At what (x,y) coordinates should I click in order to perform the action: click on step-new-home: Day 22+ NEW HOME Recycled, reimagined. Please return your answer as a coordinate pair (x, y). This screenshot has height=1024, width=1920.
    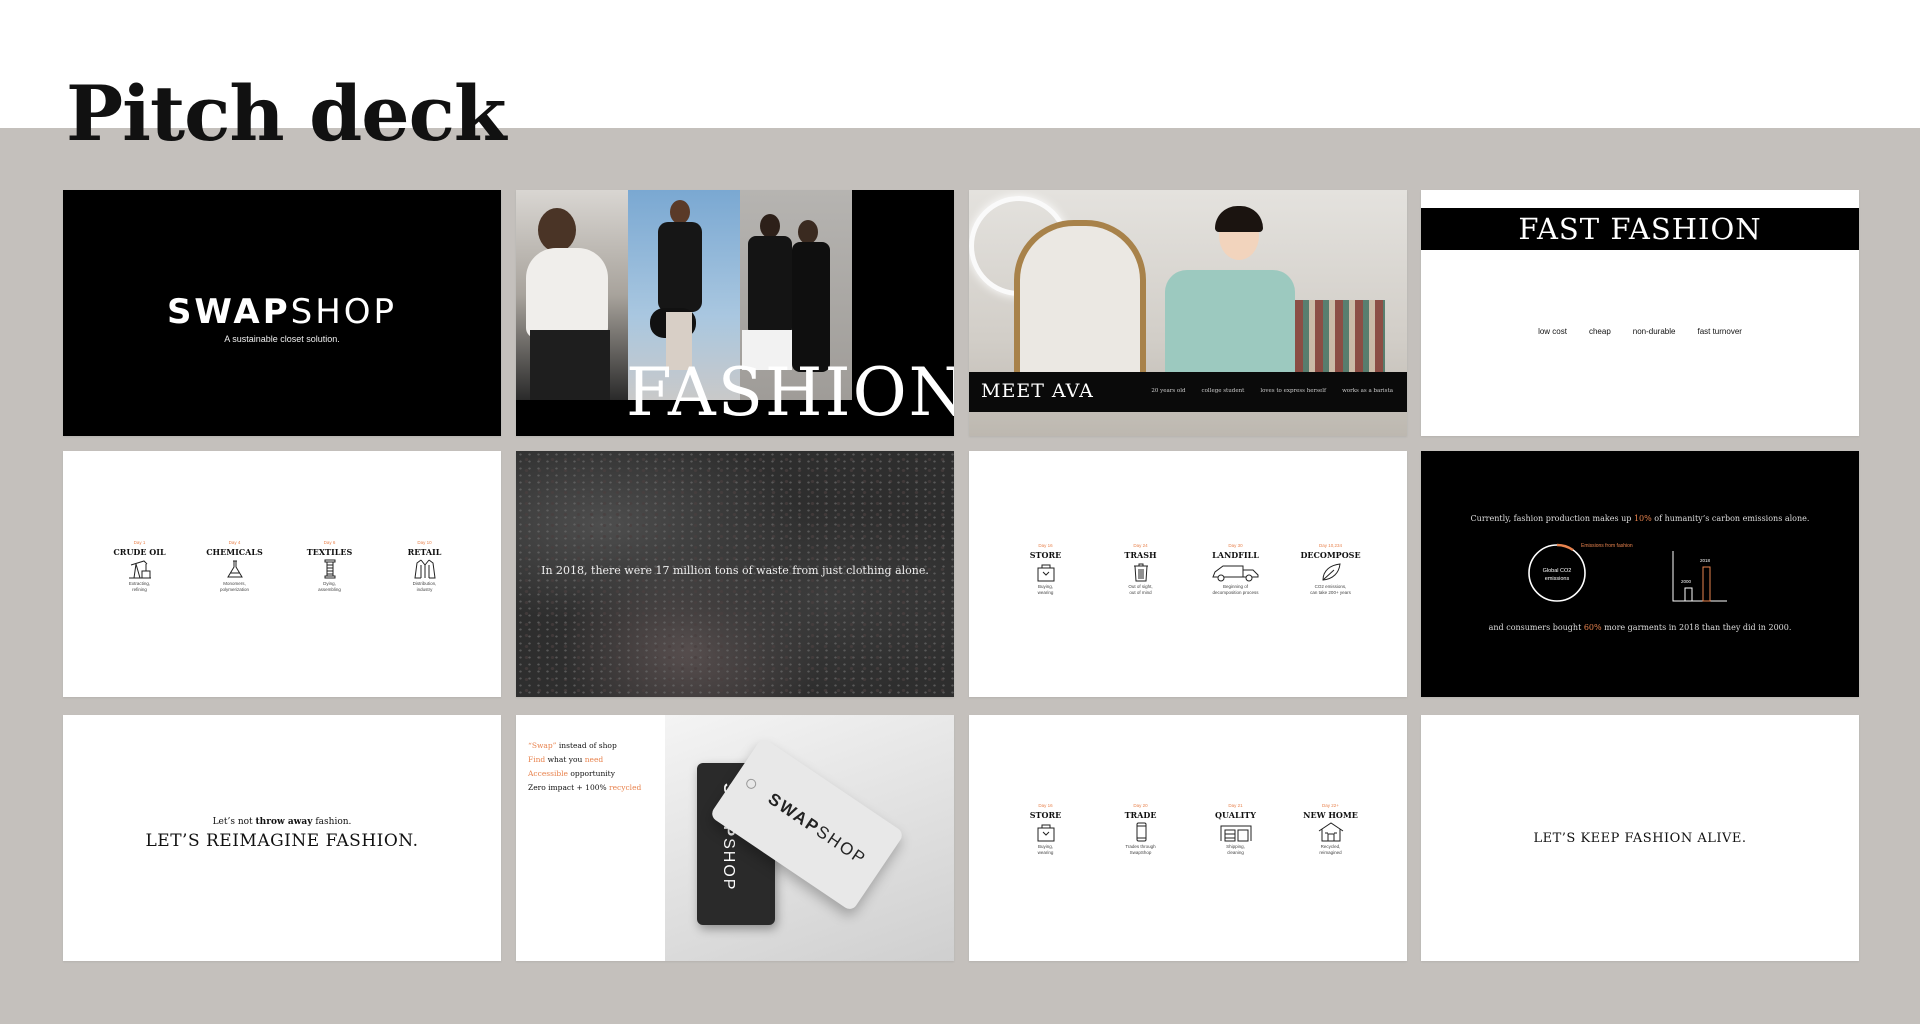
    Looking at the image, I should click on (1330, 829).